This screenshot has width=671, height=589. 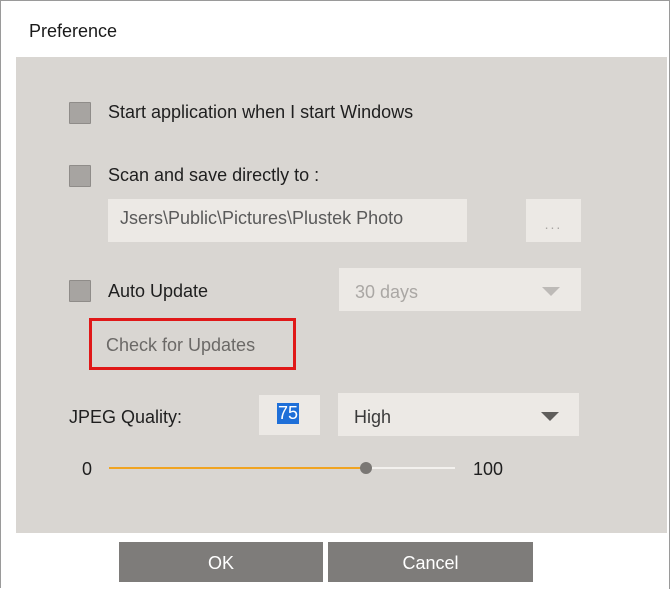 I want to click on jpeg-quality-input: 75, so click(x=289, y=415).